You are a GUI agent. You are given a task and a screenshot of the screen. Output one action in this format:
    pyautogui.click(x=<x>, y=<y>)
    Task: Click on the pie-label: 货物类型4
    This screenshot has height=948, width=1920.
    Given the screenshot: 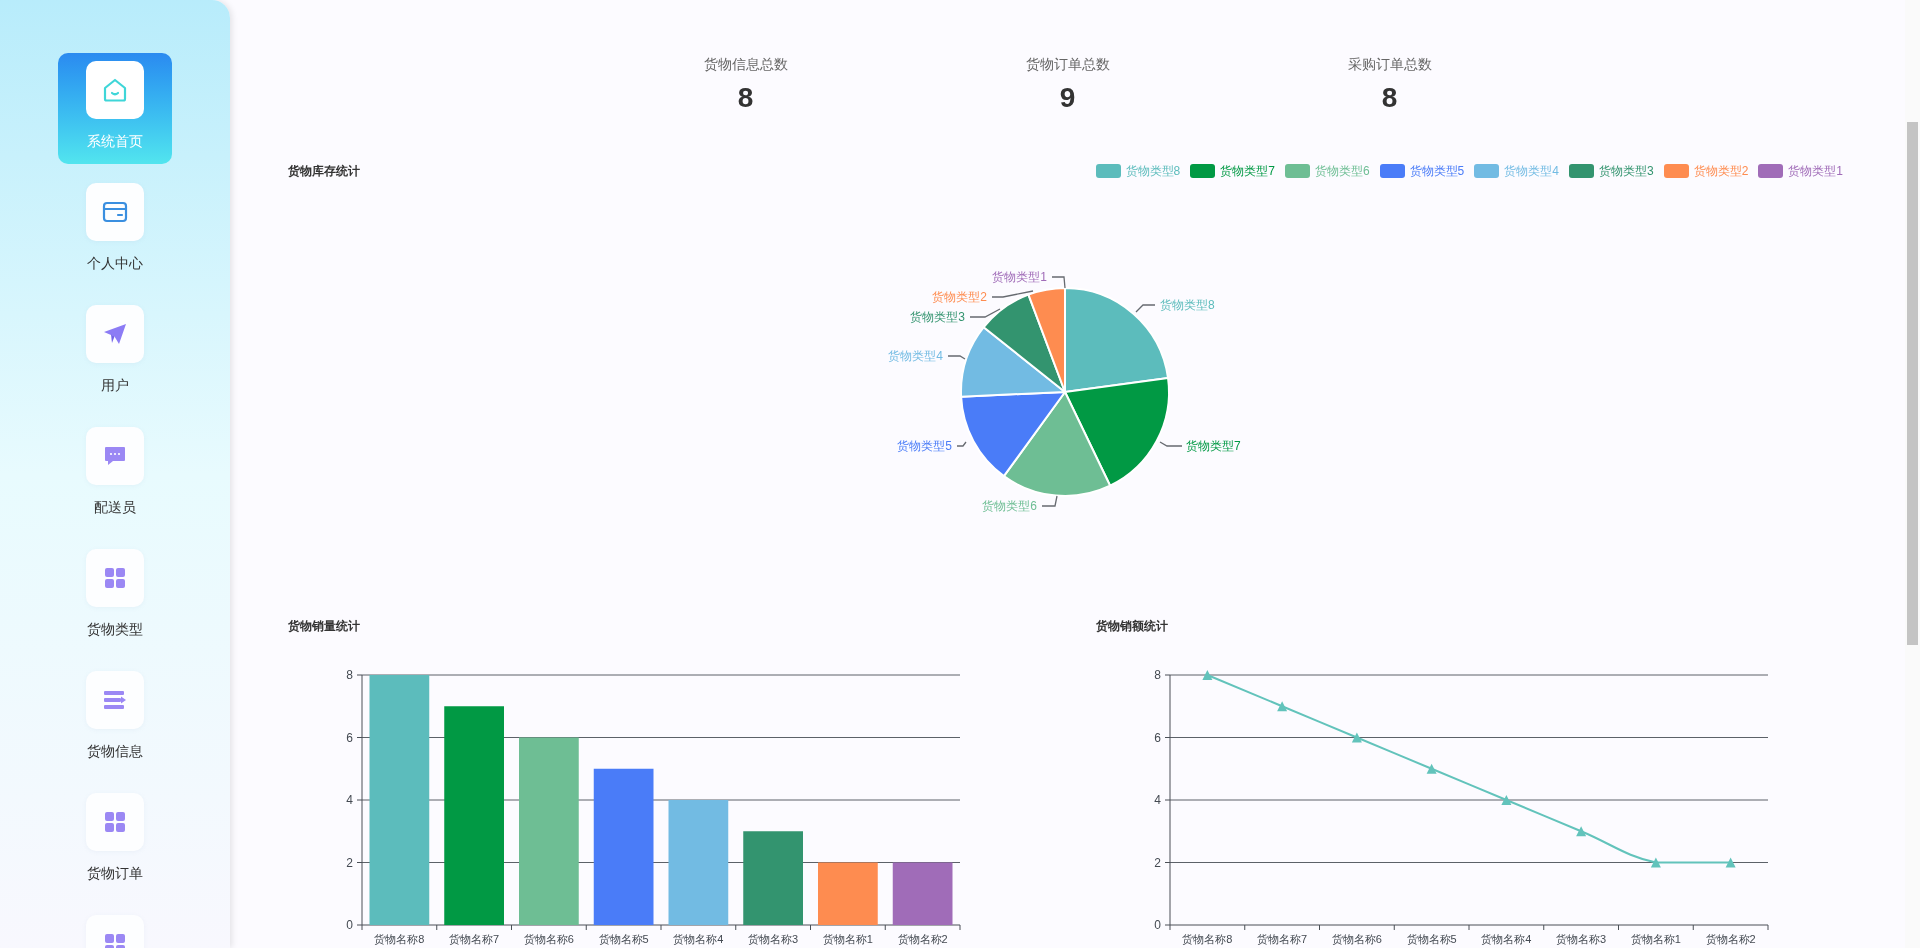 What is the action you would take?
    pyautogui.click(x=915, y=356)
    